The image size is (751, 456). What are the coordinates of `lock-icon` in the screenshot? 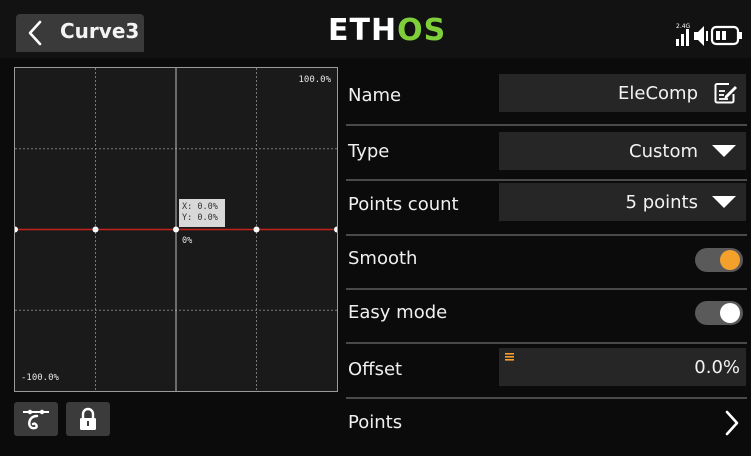 It's located at (88, 418).